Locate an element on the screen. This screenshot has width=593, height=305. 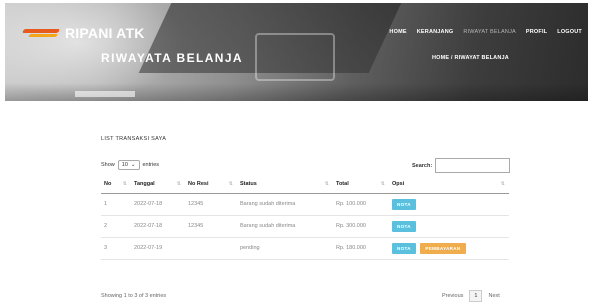
cell-resi is located at coordinates (211, 248).